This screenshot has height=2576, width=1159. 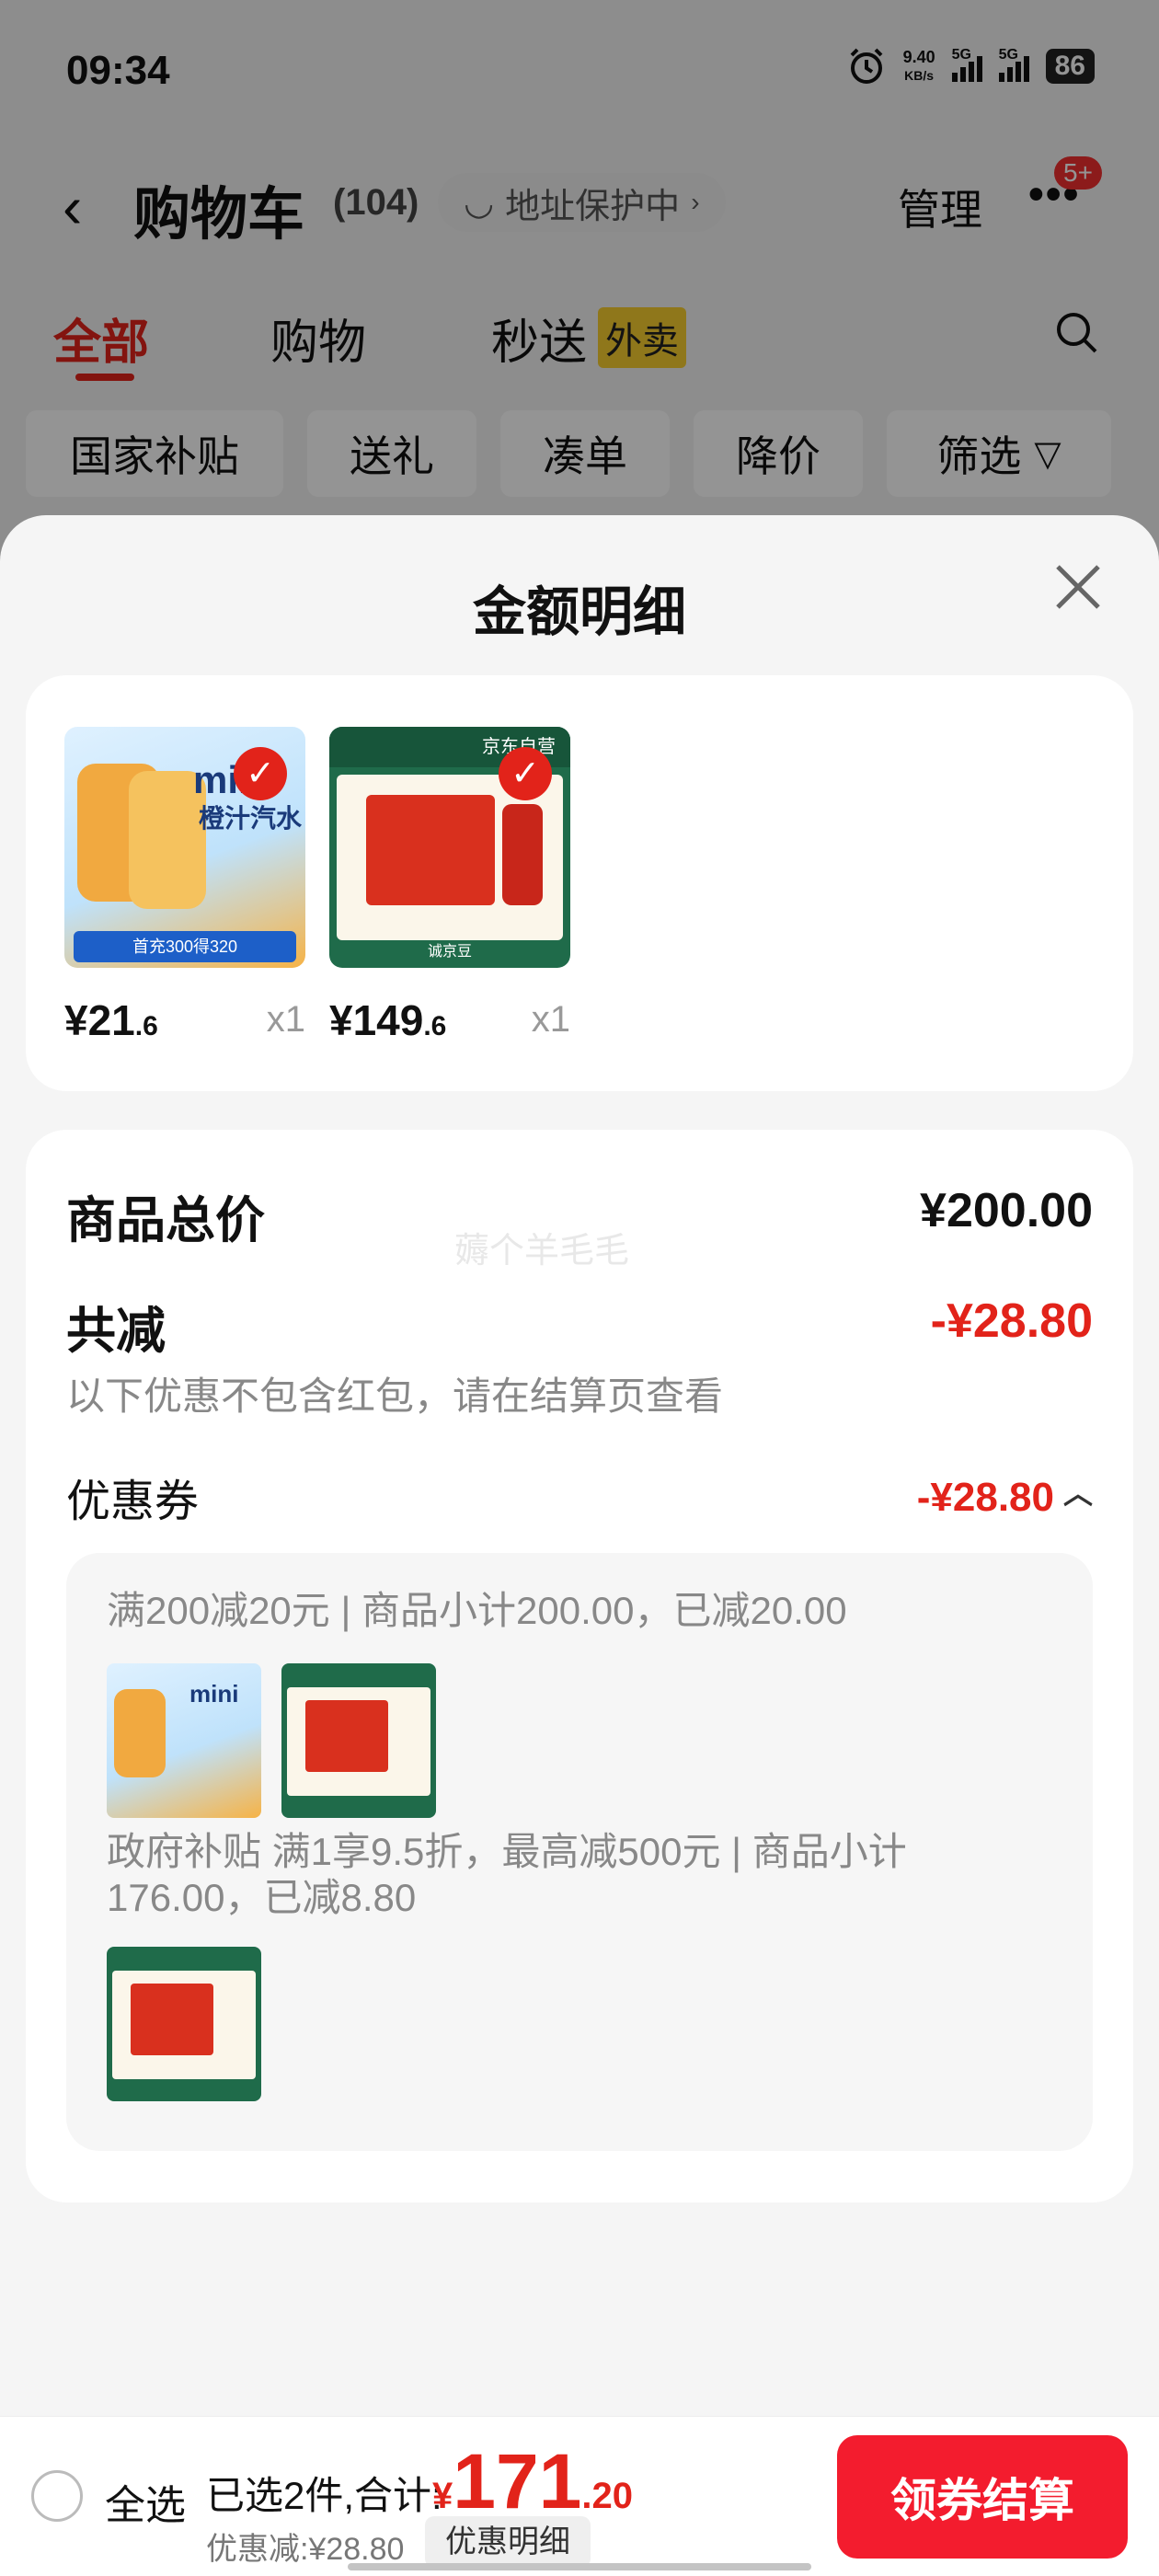 What do you see at coordinates (184, 847) in the screenshot?
I see `product-image-orange-soda: mini 橙汁汽水 首充300得320 ✓` at bounding box center [184, 847].